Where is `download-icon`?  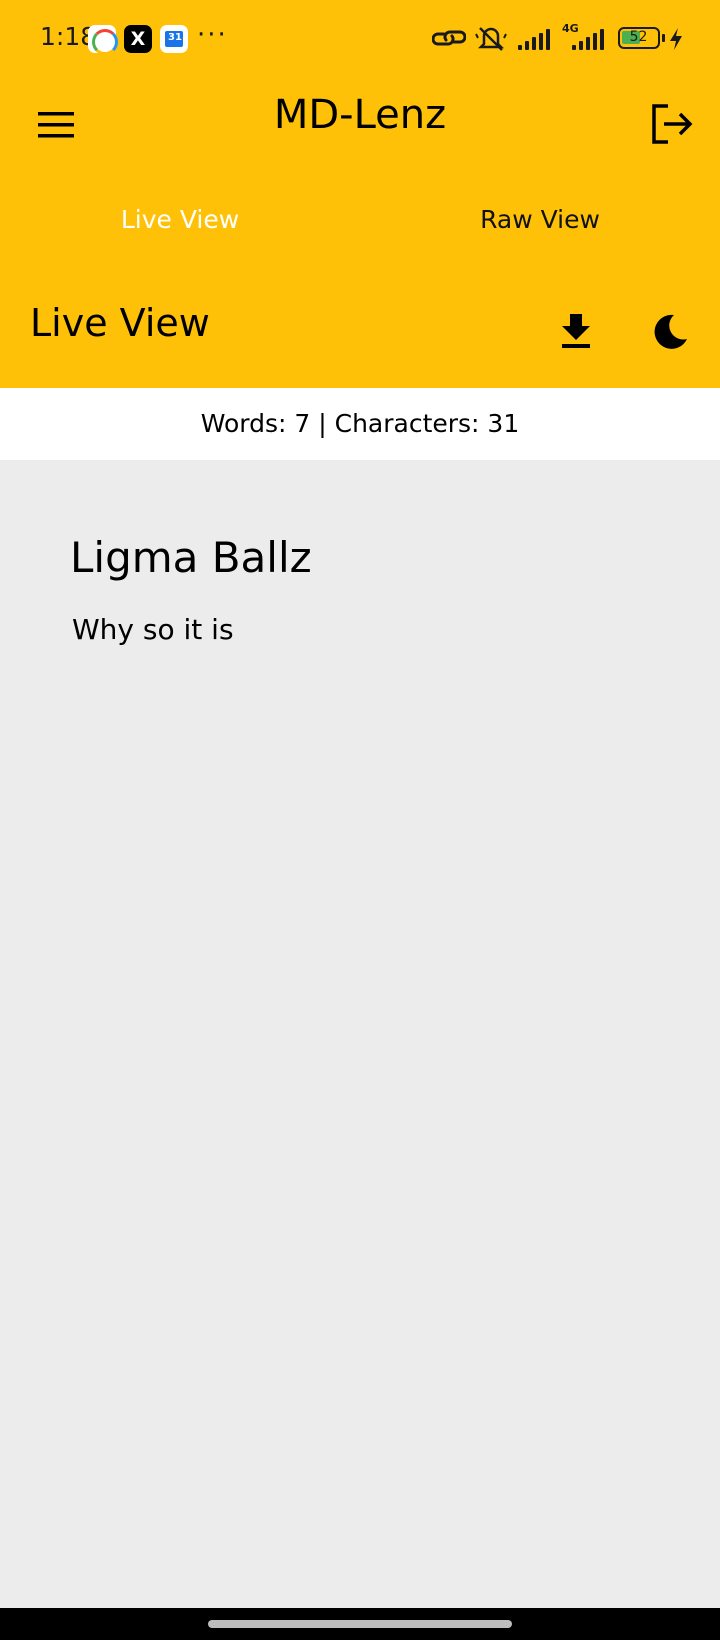
download-icon is located at coordinates (576, 331).